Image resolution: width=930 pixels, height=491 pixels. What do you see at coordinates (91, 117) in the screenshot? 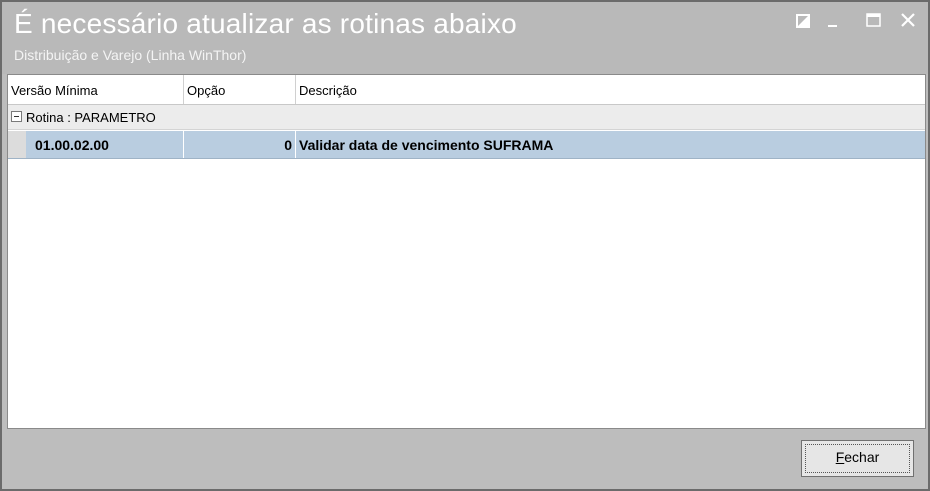
I see `group-label: Rotina : PARAMETRO` at bounding box center [91, 117].